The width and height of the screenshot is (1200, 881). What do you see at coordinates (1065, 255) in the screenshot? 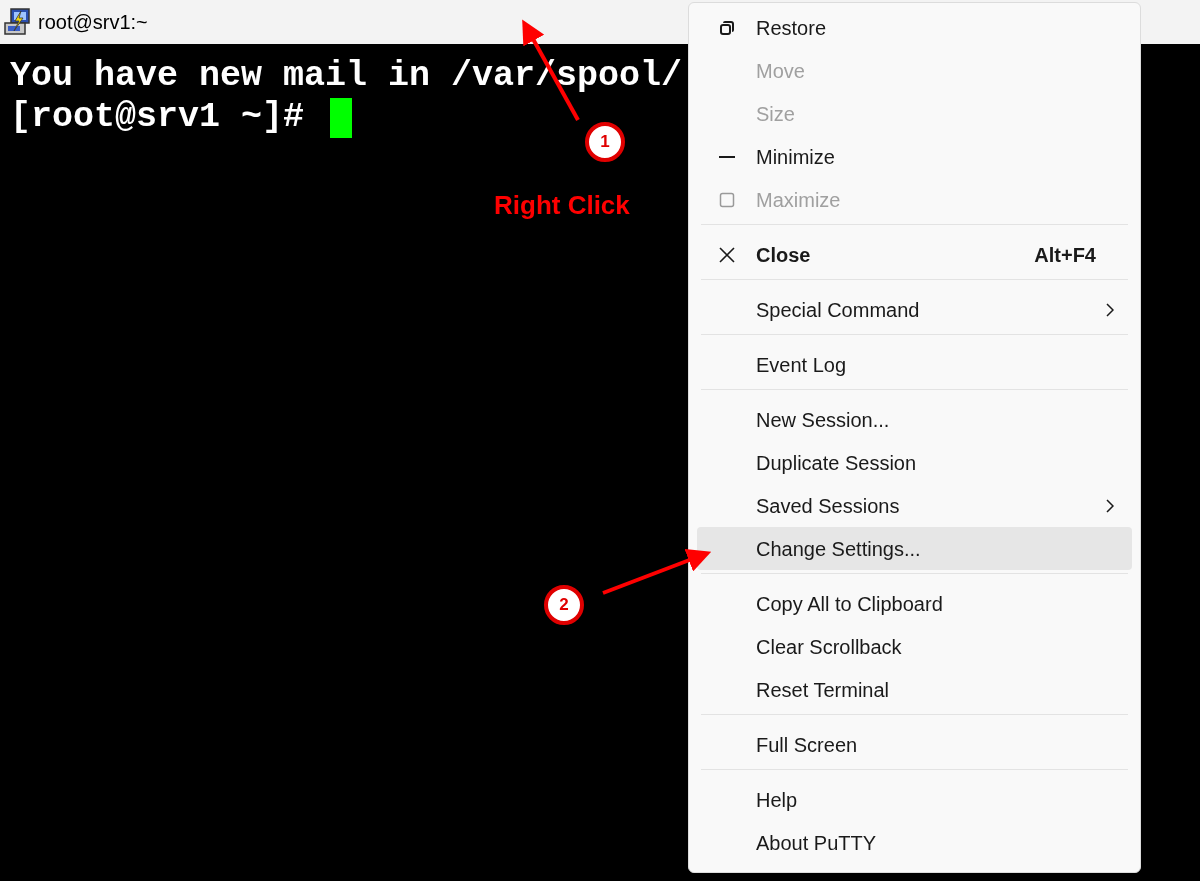
I see `shortcut-text: Alt+F4` at bounding box center [1065, 255].